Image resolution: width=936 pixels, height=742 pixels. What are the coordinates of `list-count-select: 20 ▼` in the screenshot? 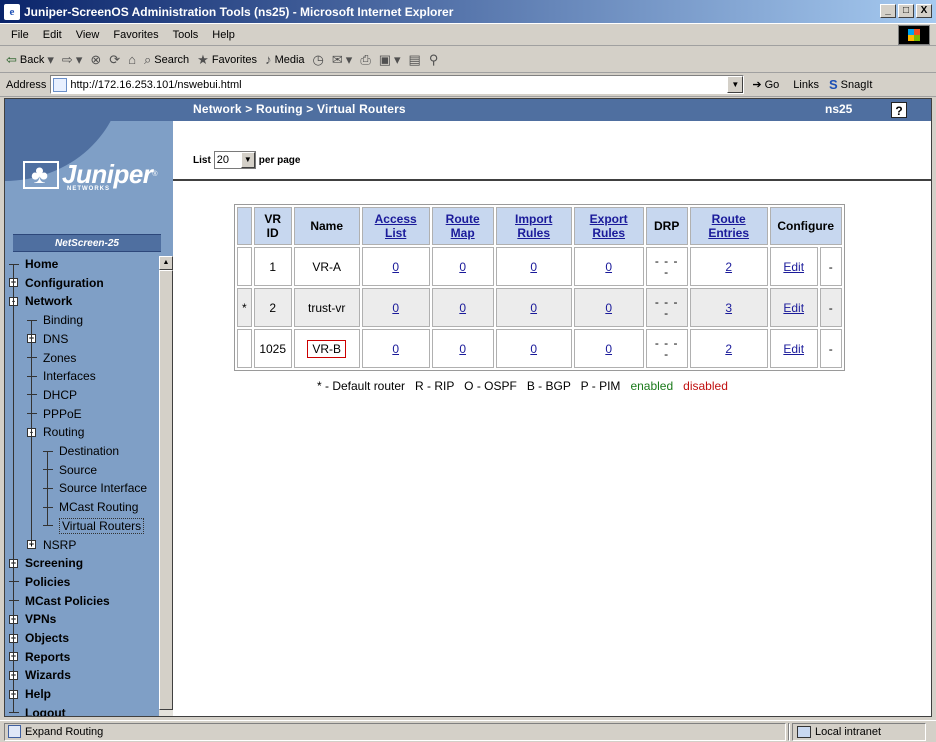 It's located at (234, 160).